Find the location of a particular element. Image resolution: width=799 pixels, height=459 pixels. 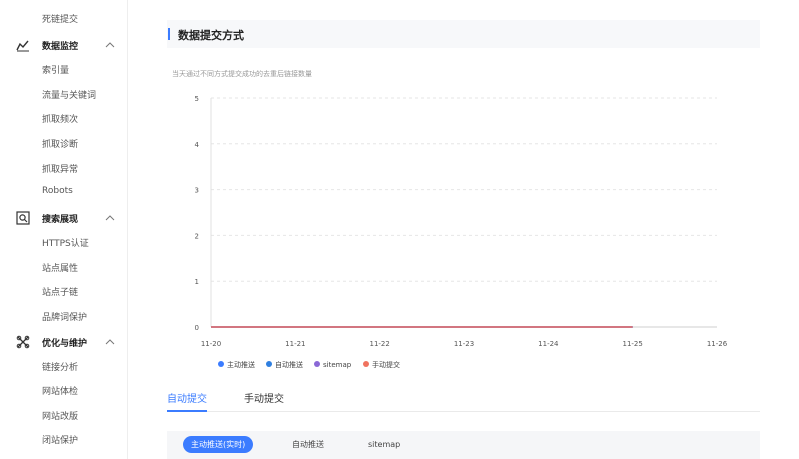

sidebar-item-robots: Robots is located at coordinates (57, 191).